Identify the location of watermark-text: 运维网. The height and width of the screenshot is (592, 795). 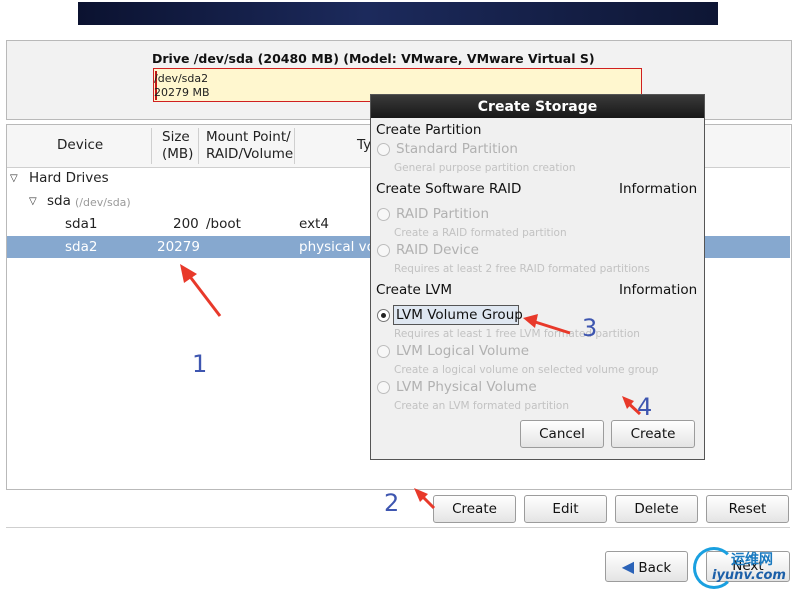
(752, 560).